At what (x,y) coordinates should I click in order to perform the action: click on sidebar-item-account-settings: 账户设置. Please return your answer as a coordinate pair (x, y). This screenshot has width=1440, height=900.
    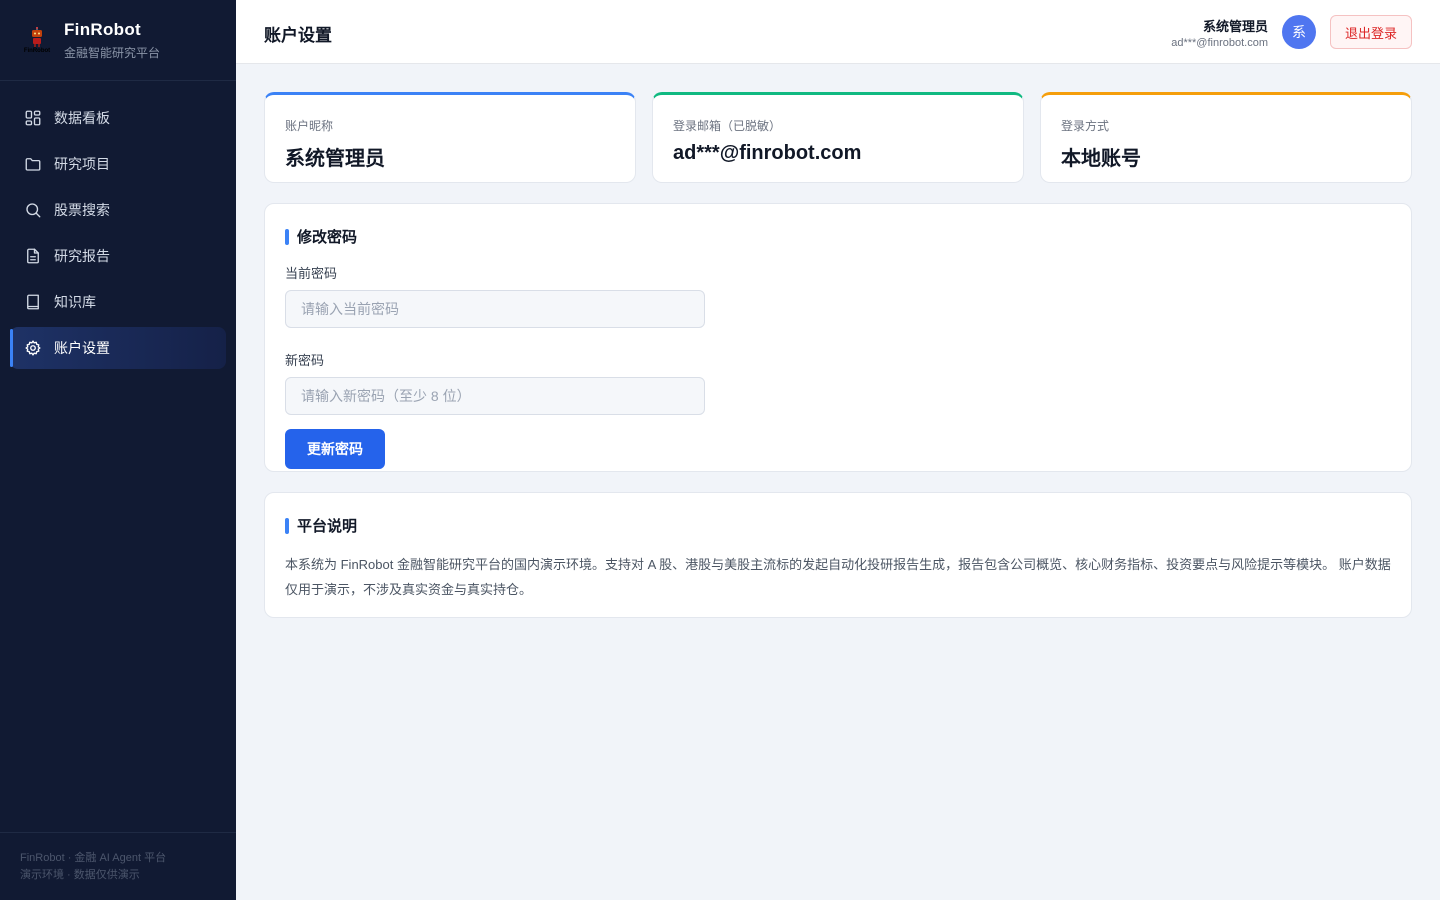
    Looking at the image, I should click on (118, 348).